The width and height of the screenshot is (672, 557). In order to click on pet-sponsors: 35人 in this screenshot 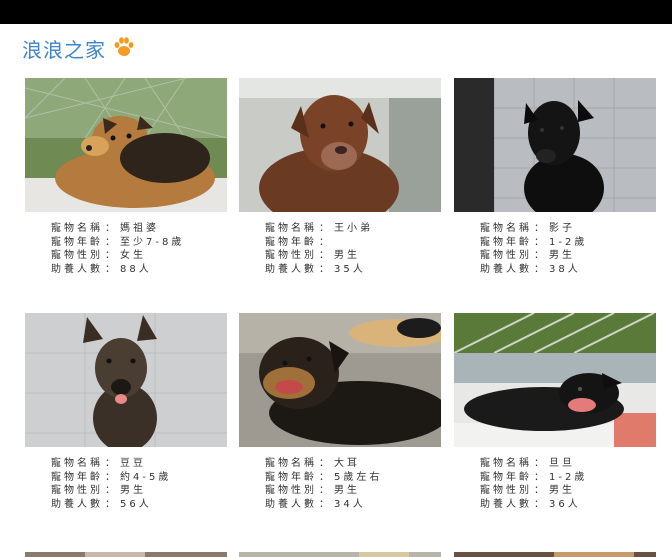, I will do `click(350, 269)`.